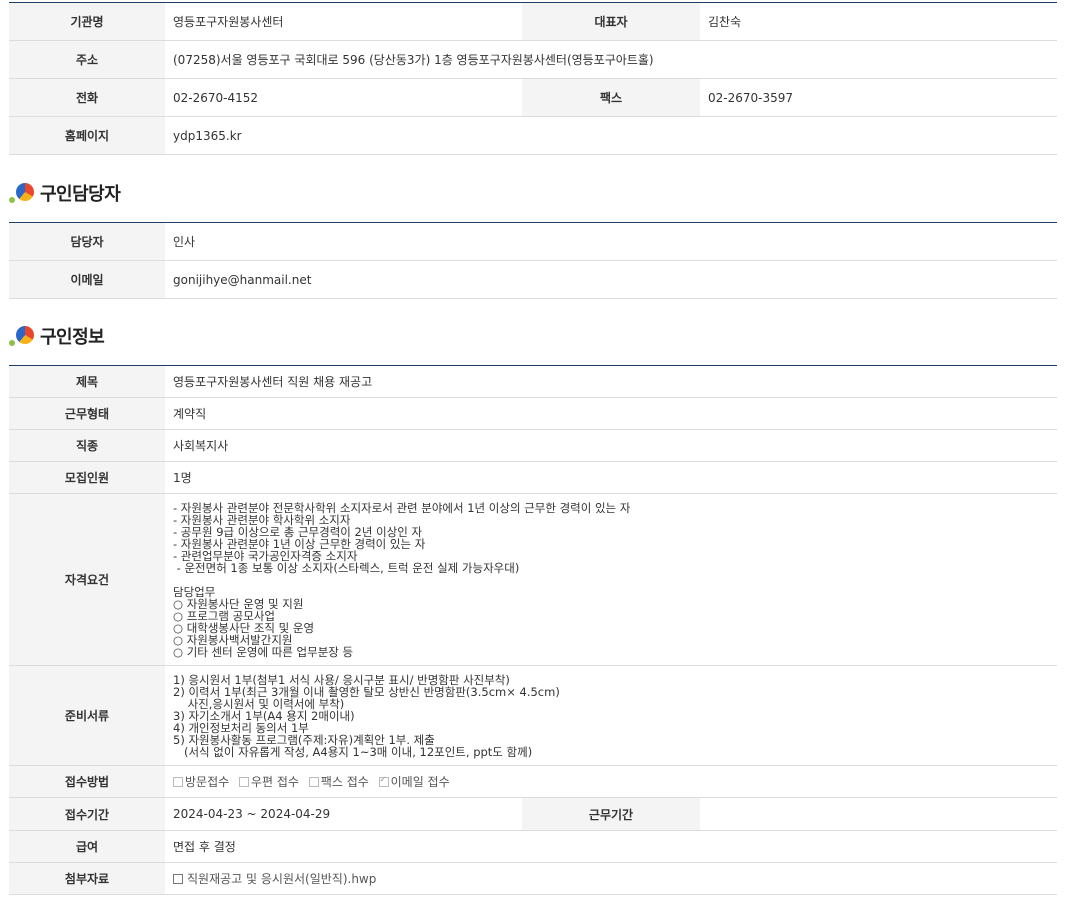  I want to click on job-section-heading: 구인정보, so click(57, 336).